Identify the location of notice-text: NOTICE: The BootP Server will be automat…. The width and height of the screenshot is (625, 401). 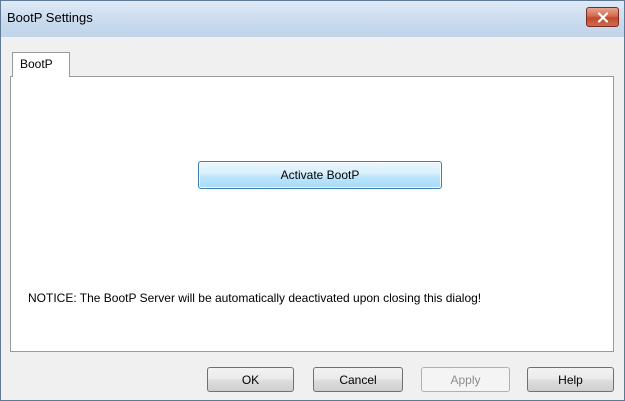
(255, 298).